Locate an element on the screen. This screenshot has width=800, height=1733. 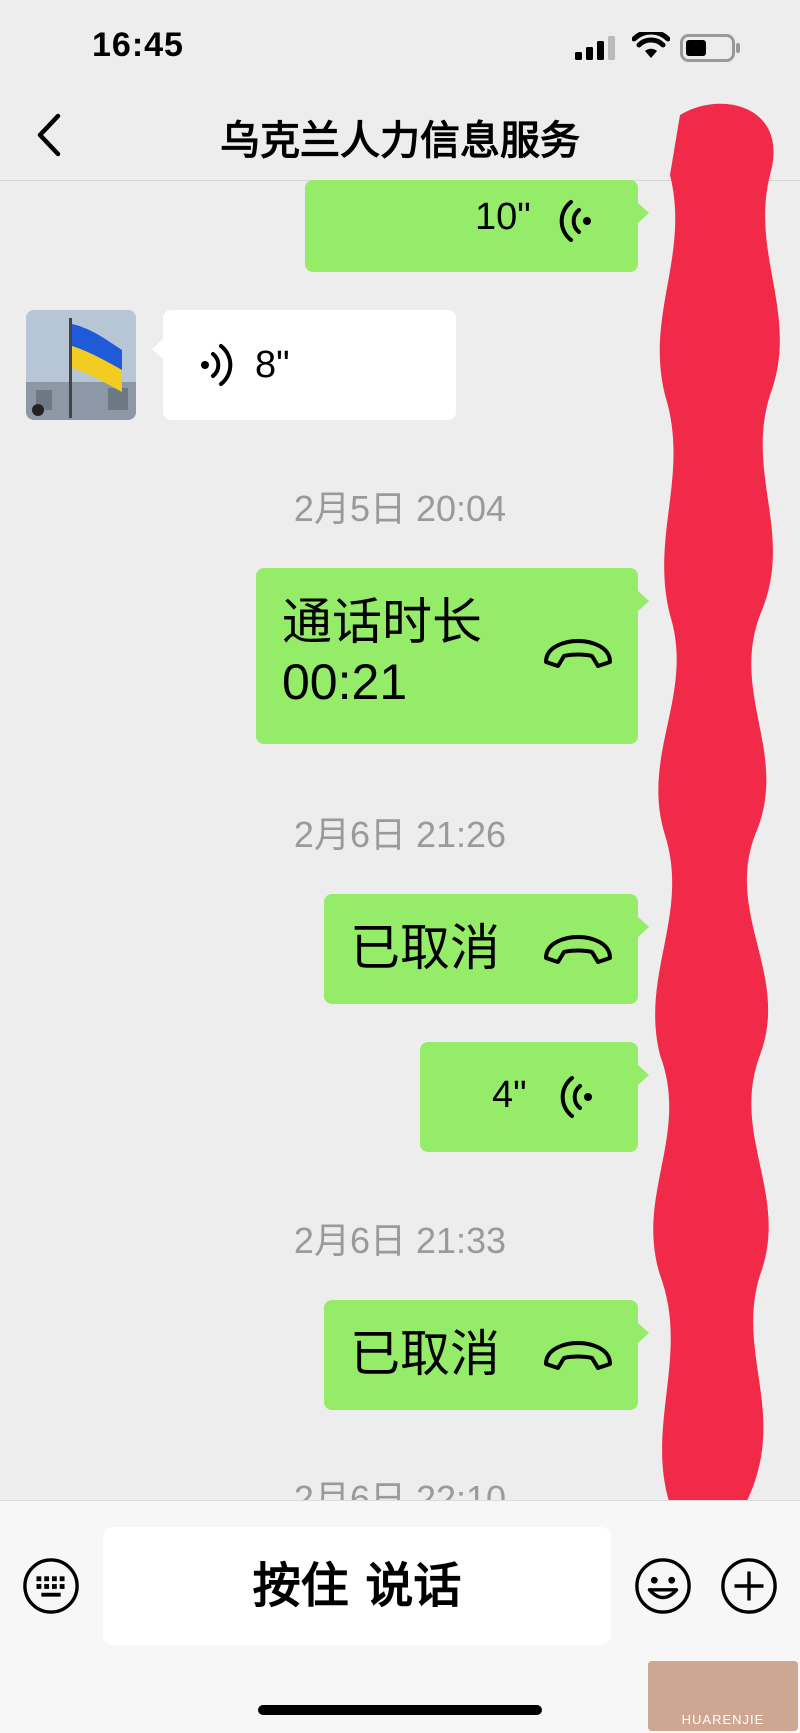
home-indicator is located at coordinates (400, 1710).